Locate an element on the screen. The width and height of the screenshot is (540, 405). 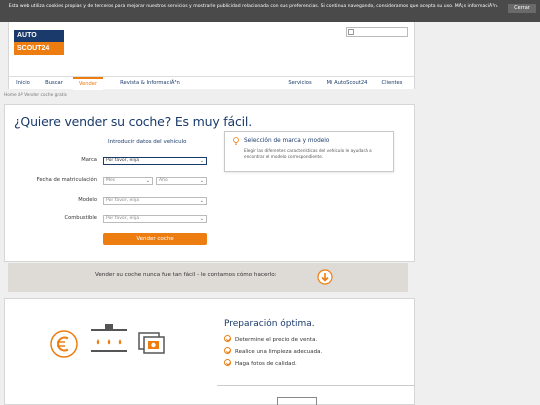
mes-select: Mes ⌄ is located at coordinates (128, 181).